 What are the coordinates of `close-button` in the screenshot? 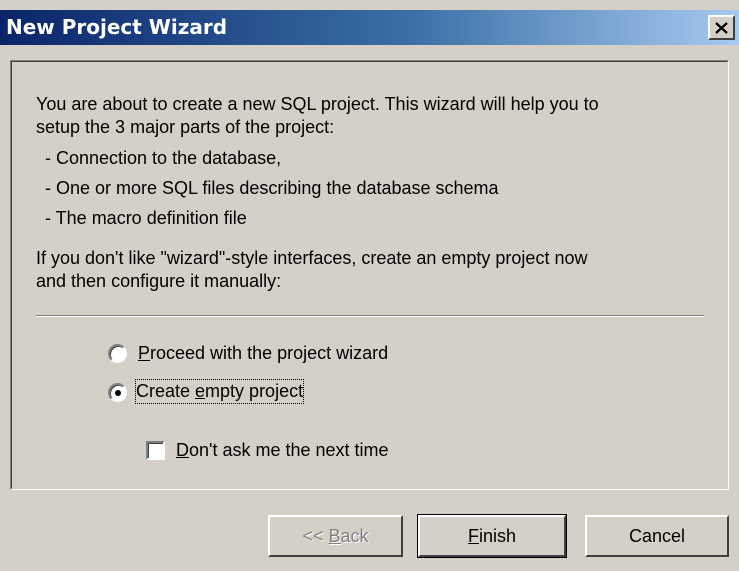 It's located at (721, 27).